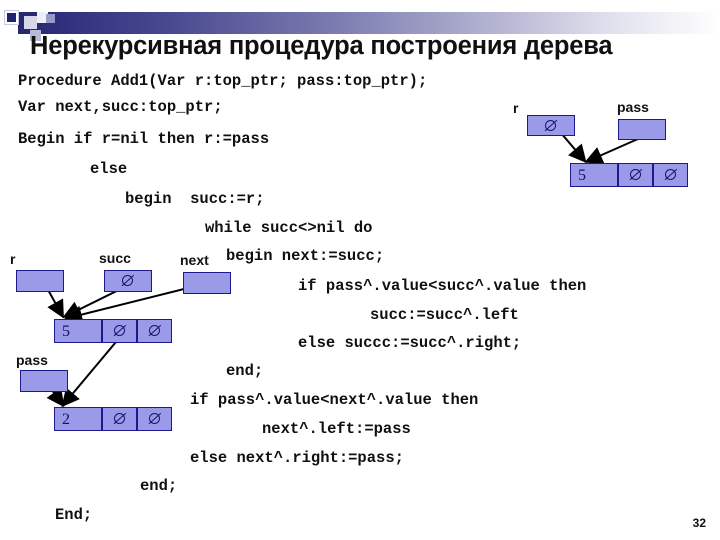 The height and width of the screenshot is (540, 720). What do you see at coordinates (74, 515) in the screenshot?
I see `code-line: End;` at bounding box center [74, 515].